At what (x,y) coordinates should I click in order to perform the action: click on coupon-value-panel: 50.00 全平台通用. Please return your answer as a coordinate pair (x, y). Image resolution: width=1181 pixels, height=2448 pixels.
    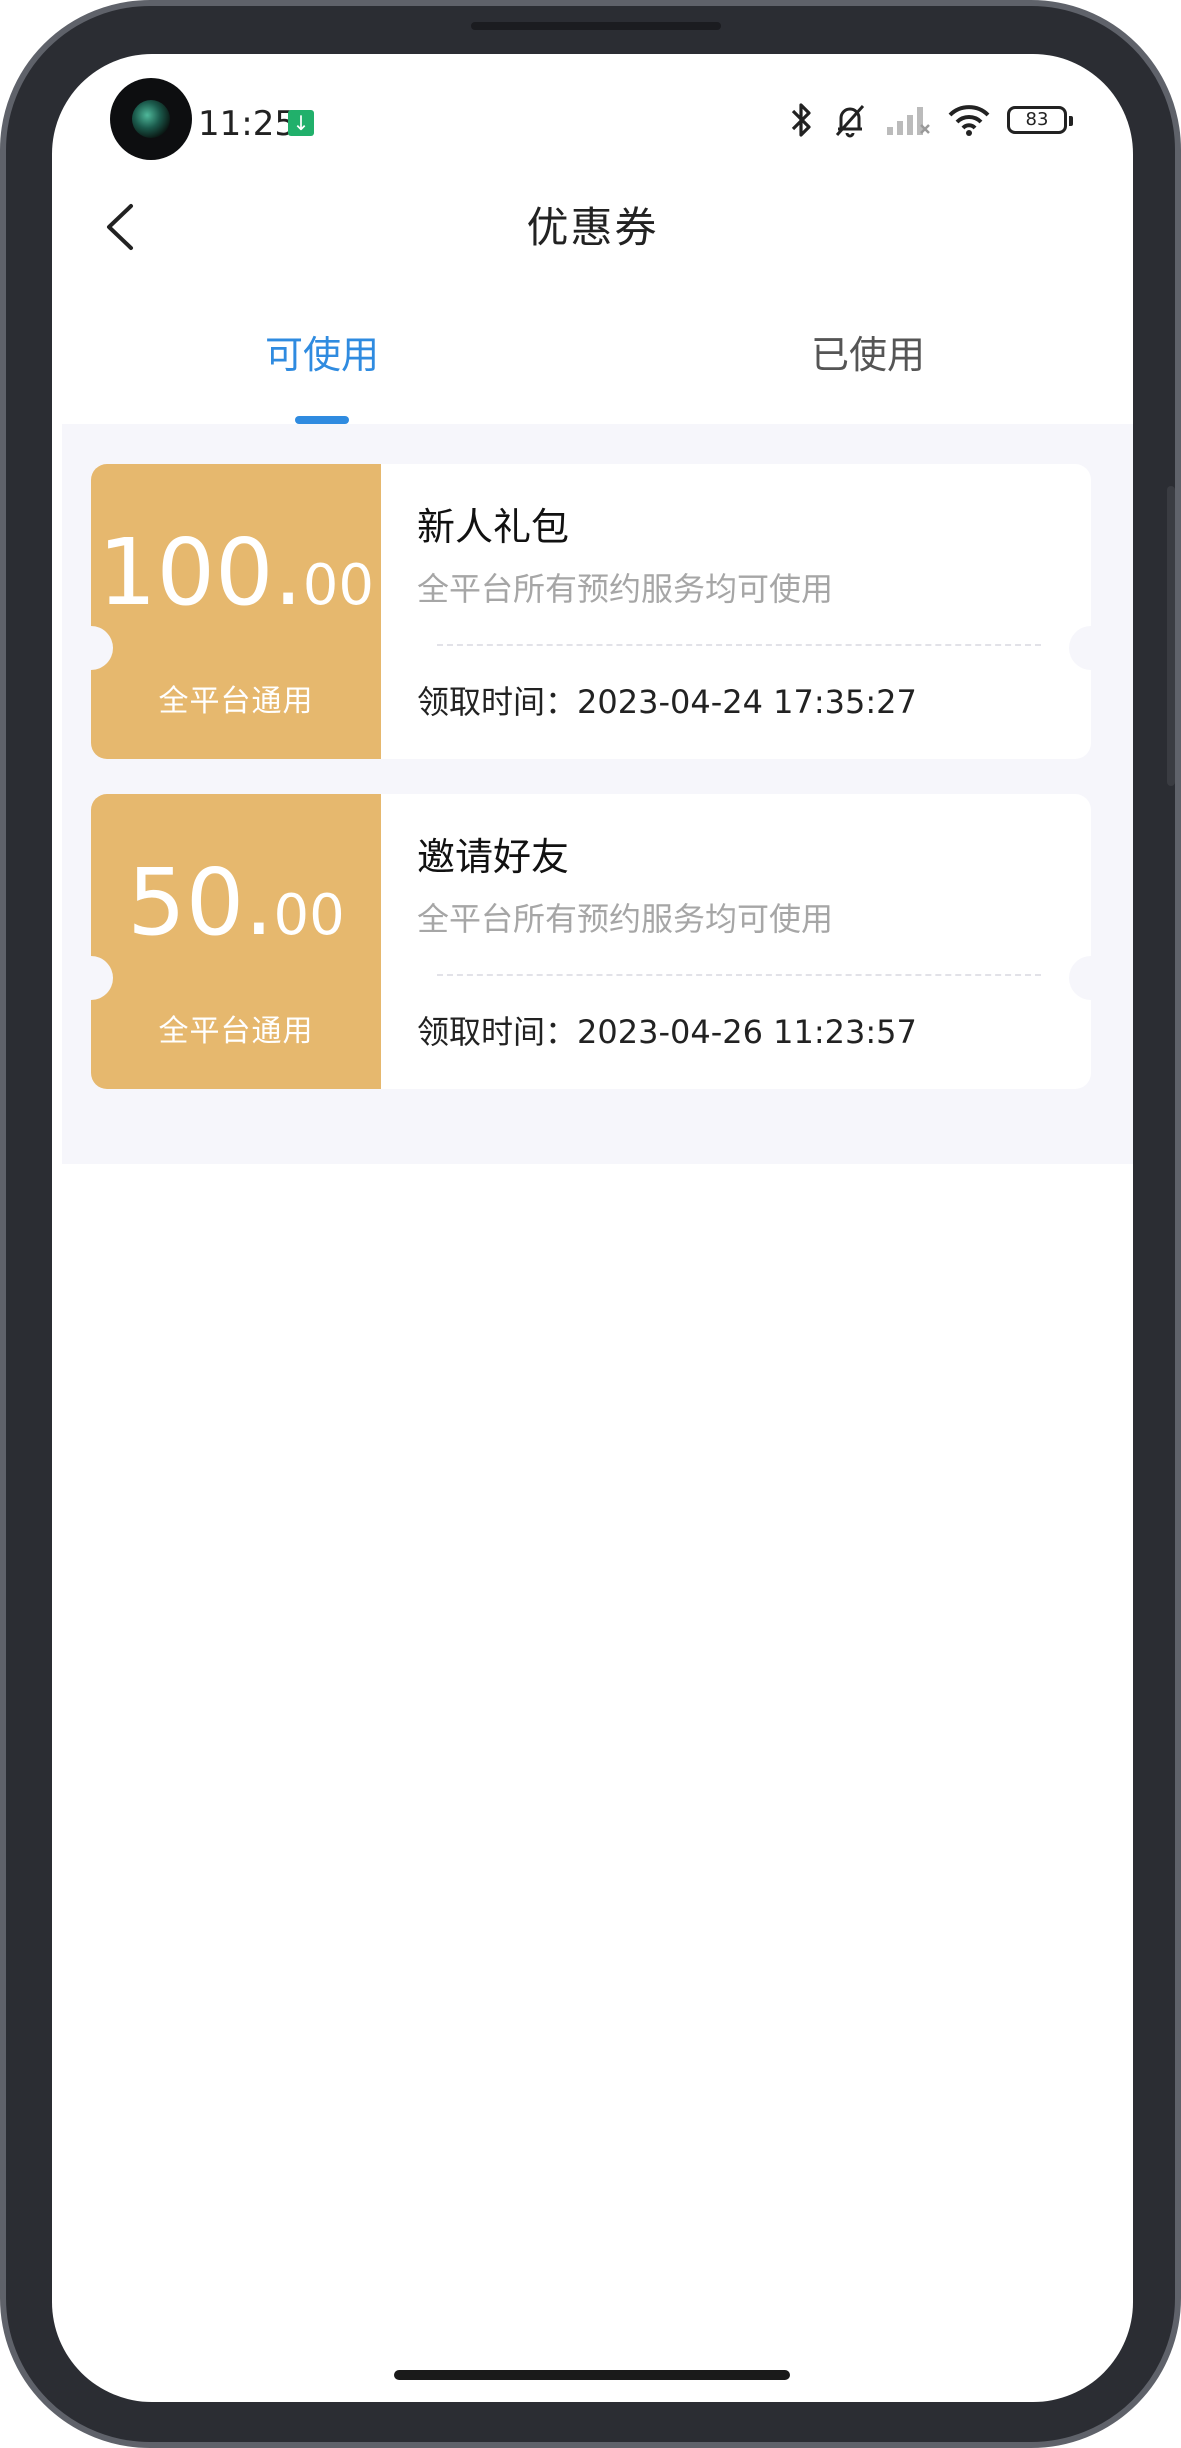
    Looking at the image, I should click on (236, 941).